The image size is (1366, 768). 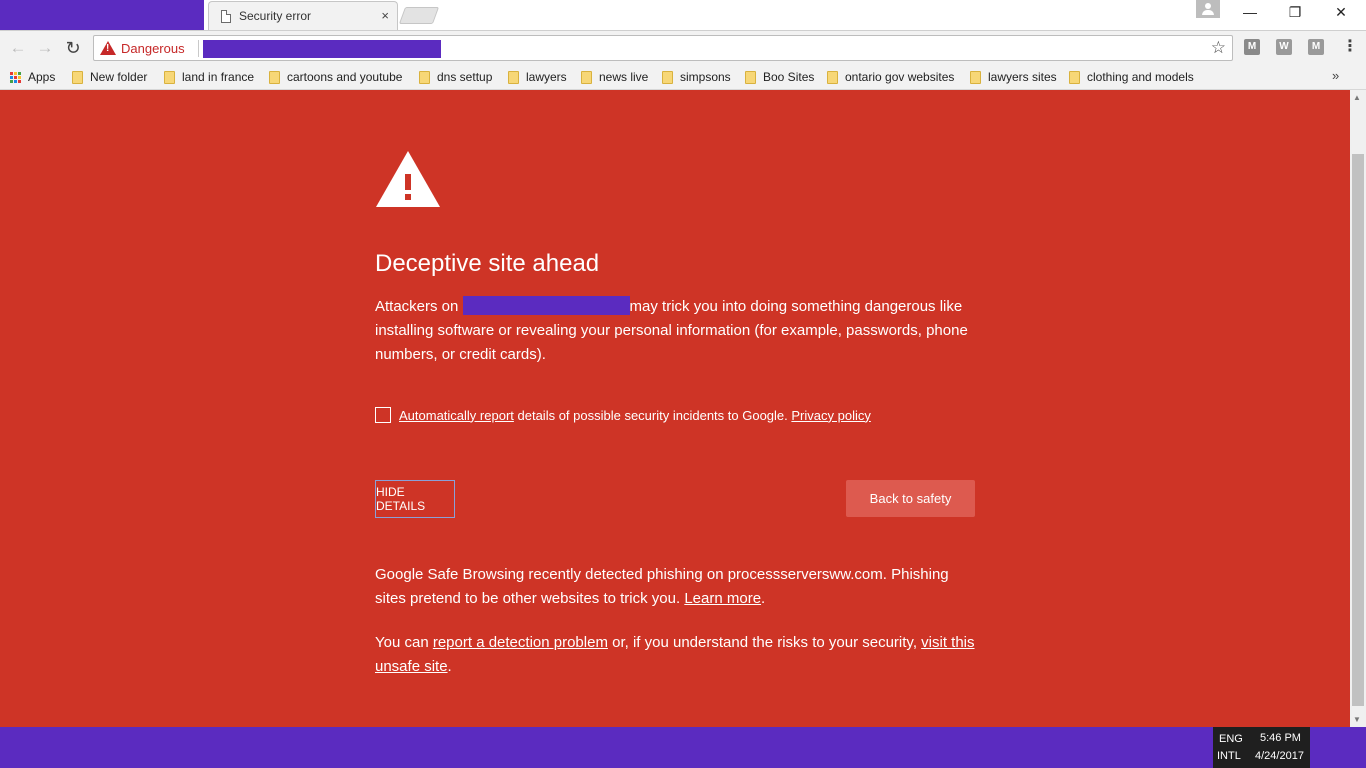 I want to click on bookmark-folder: news live, so click(x=614, y=77).